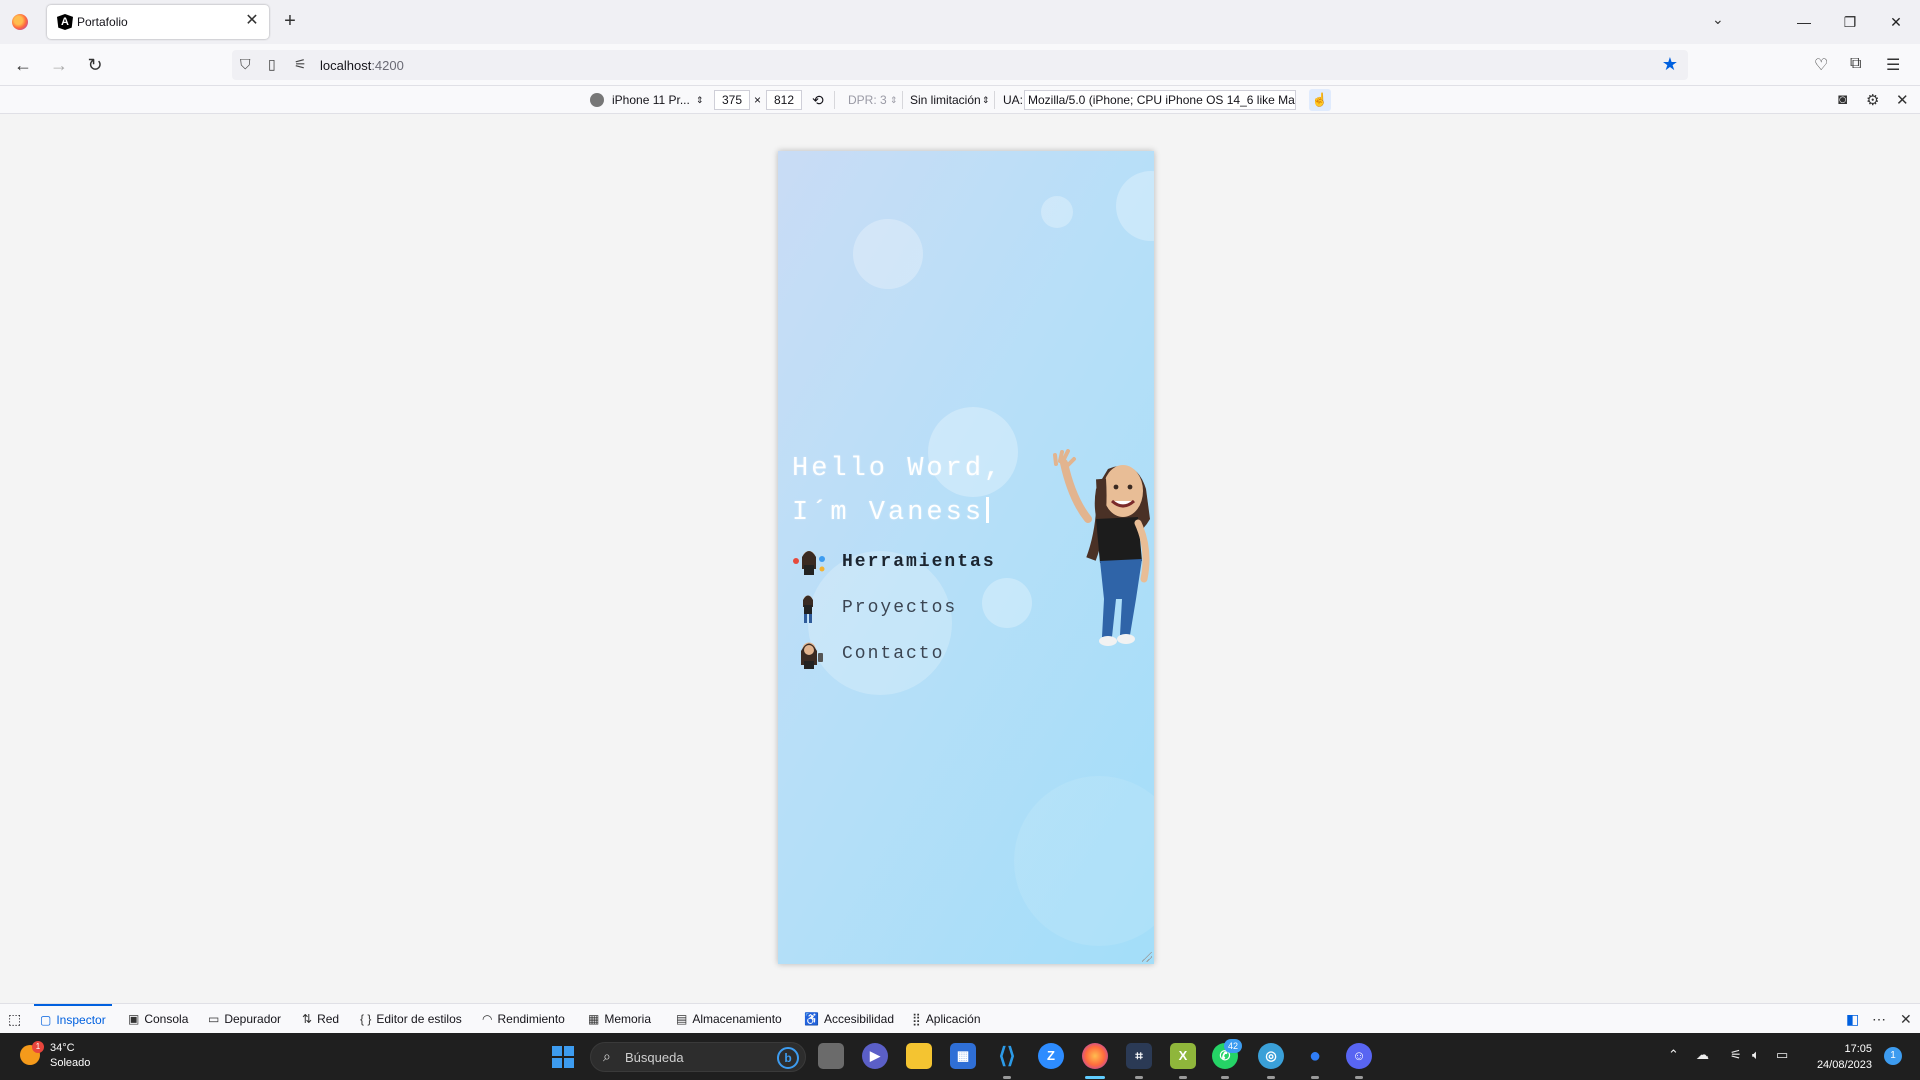 Image resolution: width=1920 pixels, height=1080 pixels. What do you see at coordinates (1844, 1057) in the screenshot?
I see `system-clock: 17:05 24/08/2023` at bounding box center [1844, 1057].